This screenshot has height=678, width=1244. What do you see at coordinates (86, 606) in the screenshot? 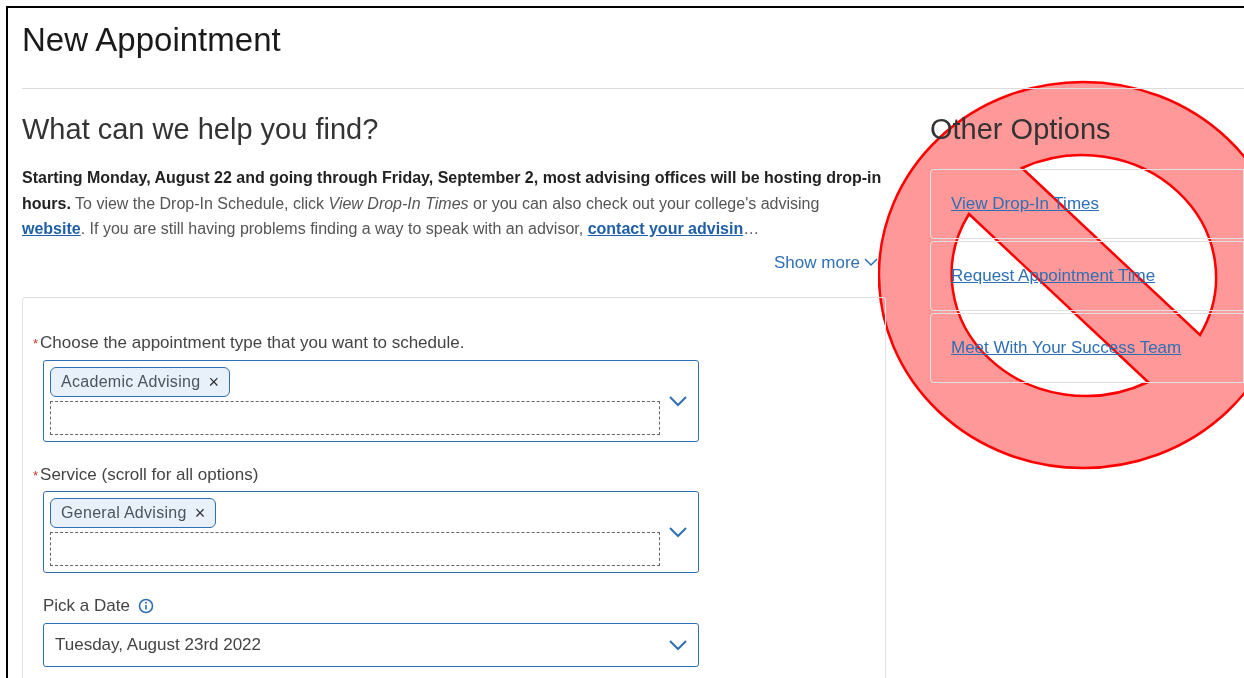
I see `field-label: Pick a Date` at bounding box center [86, 606].